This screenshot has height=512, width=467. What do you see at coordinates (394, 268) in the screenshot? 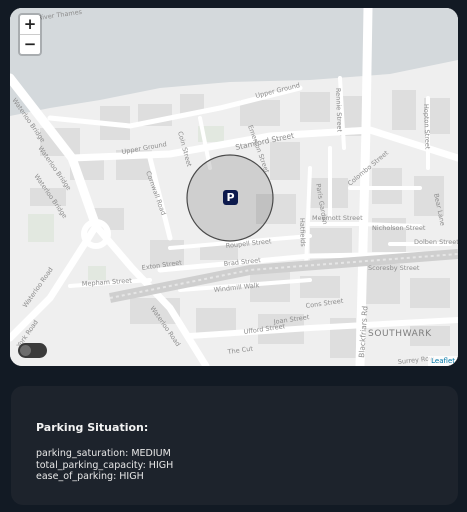
I see `map-label-scoresby-street: Scoresby Street` at bounding box center [394, 268].